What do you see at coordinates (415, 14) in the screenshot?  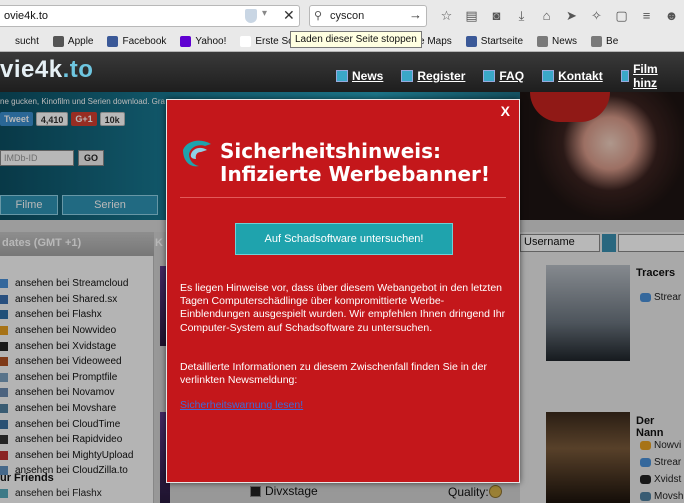 I see `search-go-arrow-icon: →` at bounding box center [415, 14].